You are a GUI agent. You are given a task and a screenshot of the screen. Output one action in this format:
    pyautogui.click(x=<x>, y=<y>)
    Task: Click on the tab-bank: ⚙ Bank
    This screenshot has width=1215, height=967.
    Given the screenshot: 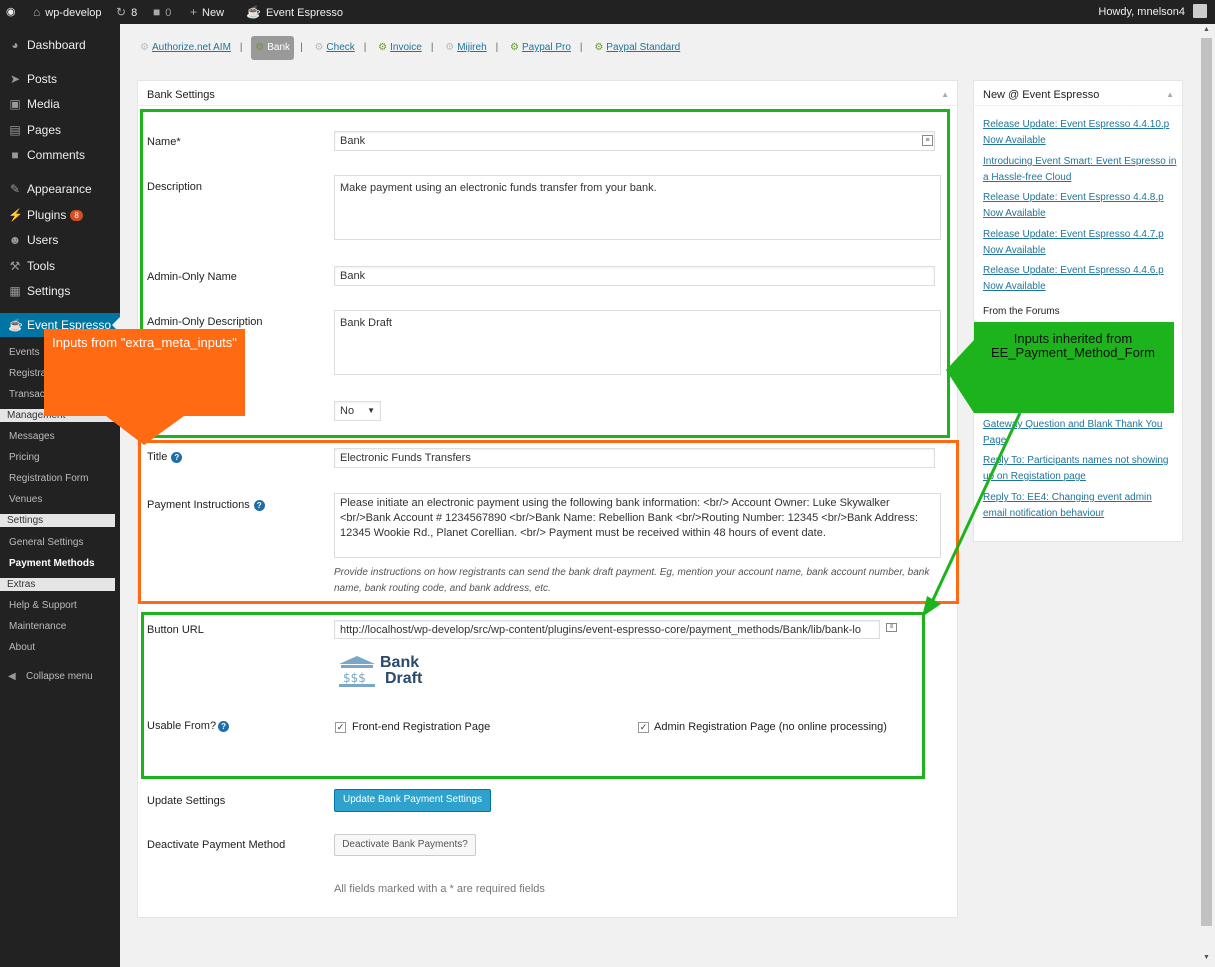 What is the action you would take?
    pyautogui.click(x=273, y=48)
    